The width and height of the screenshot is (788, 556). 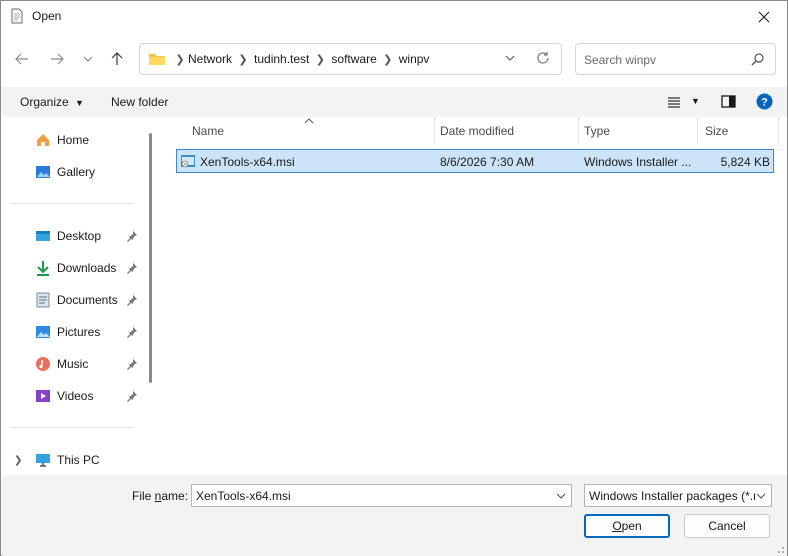 What do you see at coordinates (47, 16) in the screenshot?
I see `window-title: Open` at bounding box center [47, 16].